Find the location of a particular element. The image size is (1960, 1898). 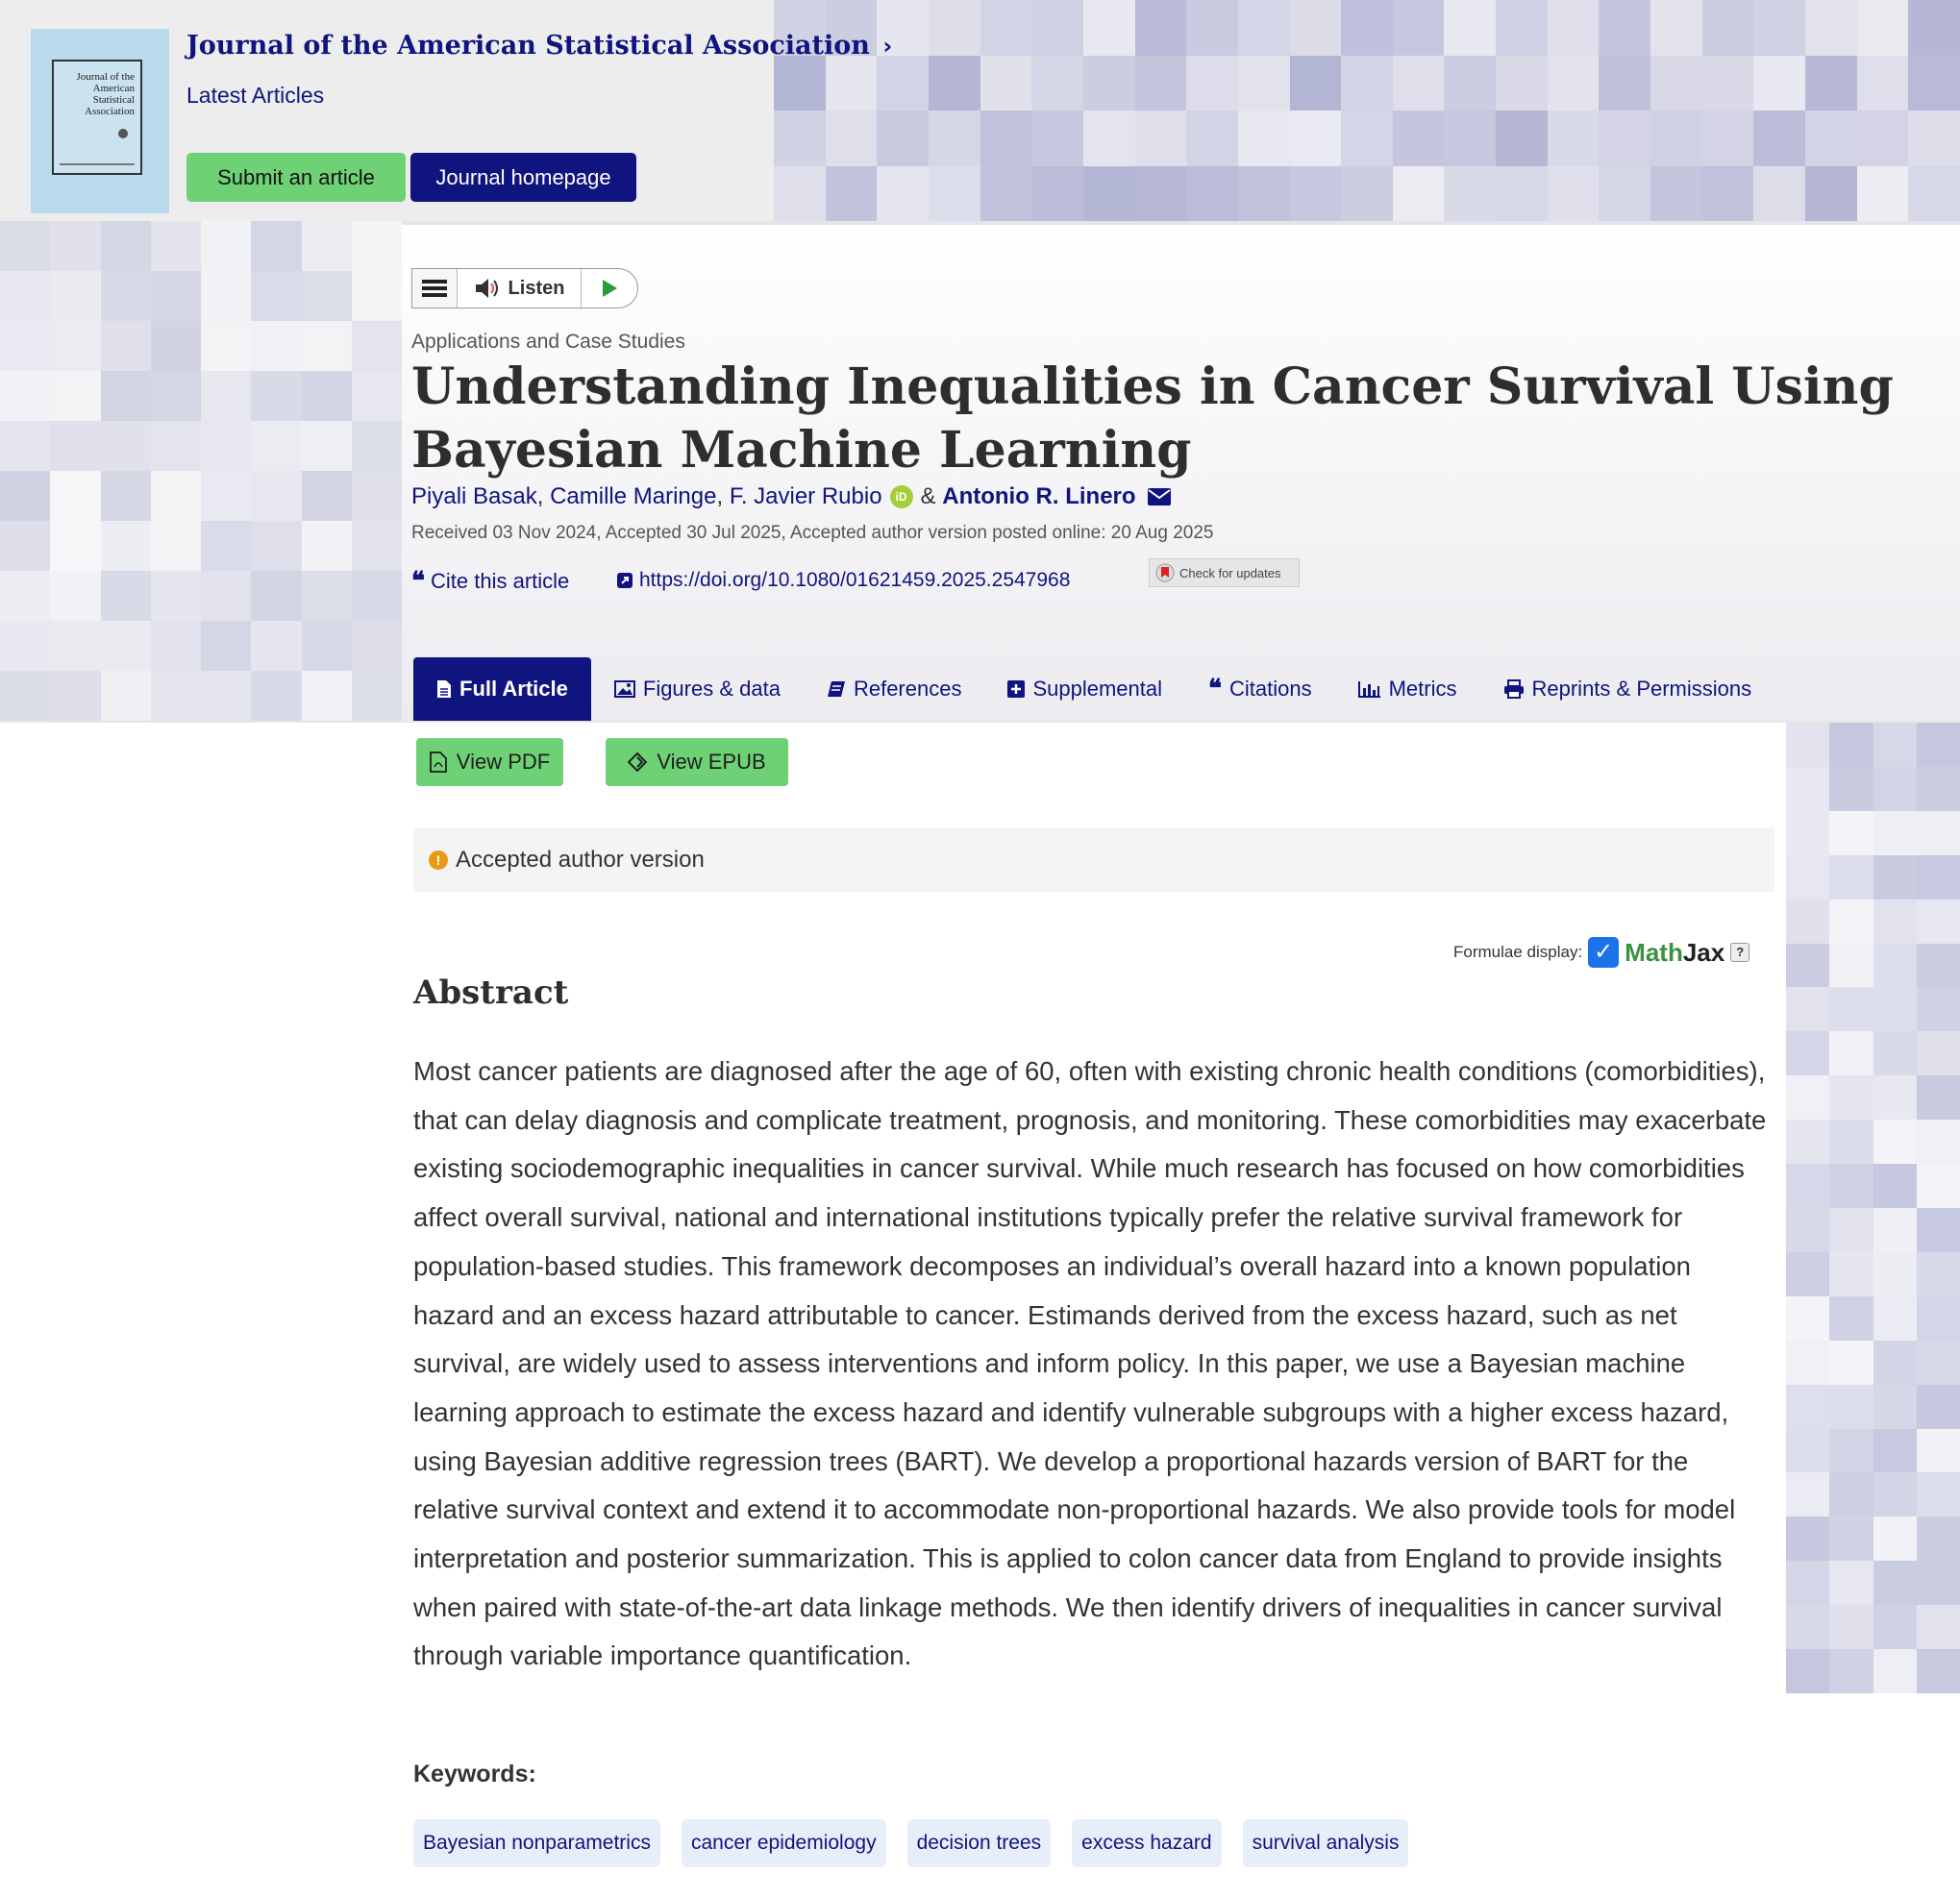

play-icon is located at coordinates (610, 289).